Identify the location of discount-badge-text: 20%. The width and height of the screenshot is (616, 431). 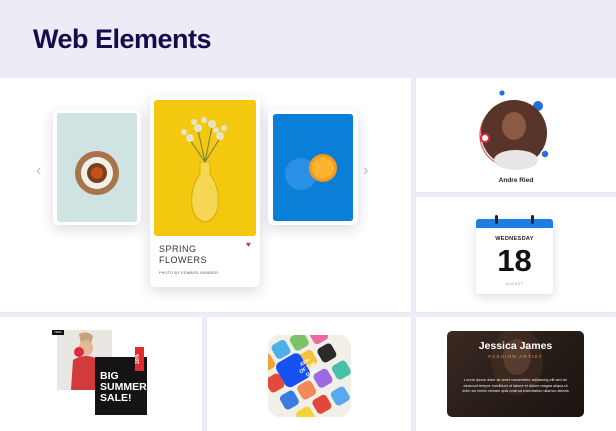
(138, 359).